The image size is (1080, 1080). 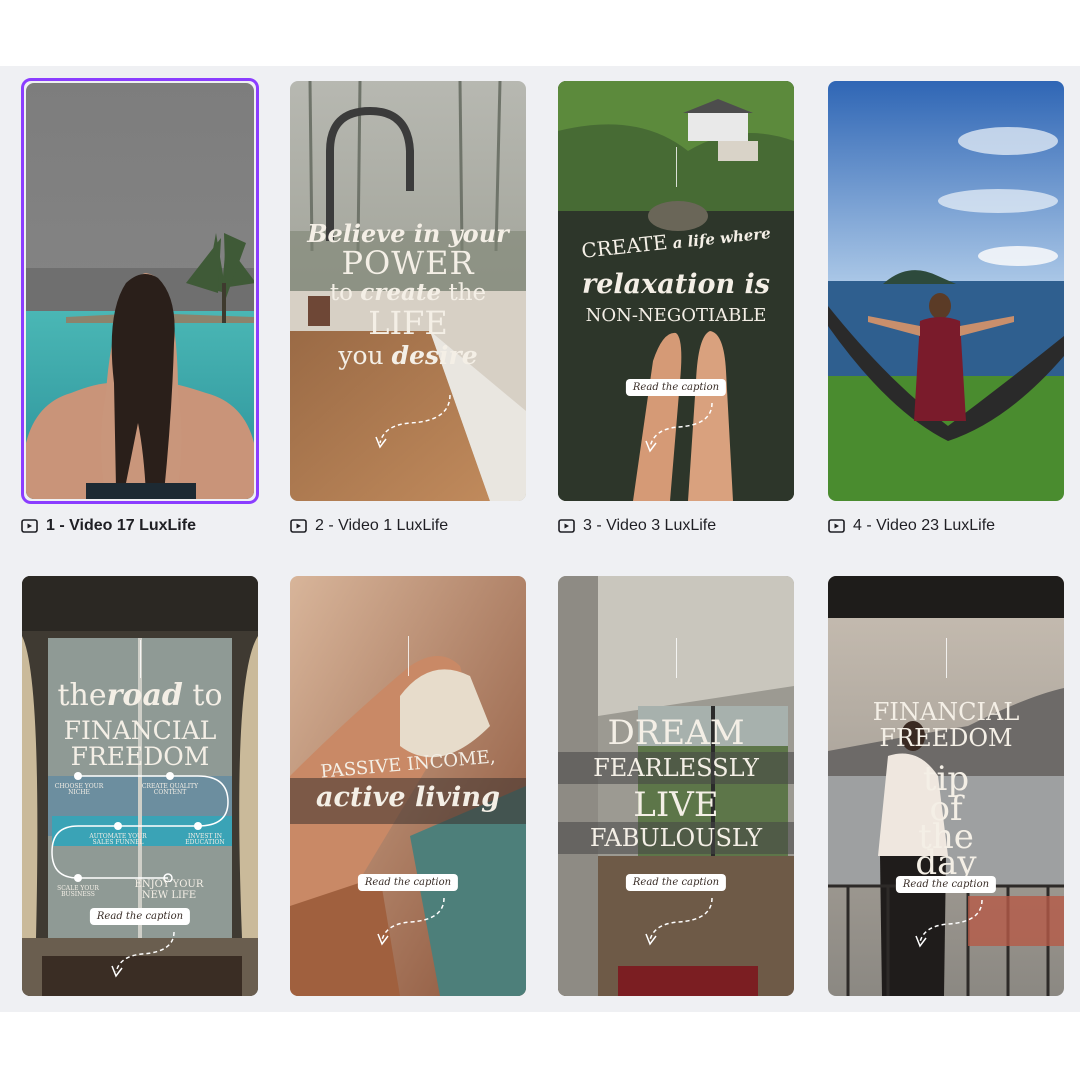 What do you see at coordinates (205, 840) in the screenshot?
I see `roadmap-step: INVEST IN EDUCATION` at bounding box center [205, 840].